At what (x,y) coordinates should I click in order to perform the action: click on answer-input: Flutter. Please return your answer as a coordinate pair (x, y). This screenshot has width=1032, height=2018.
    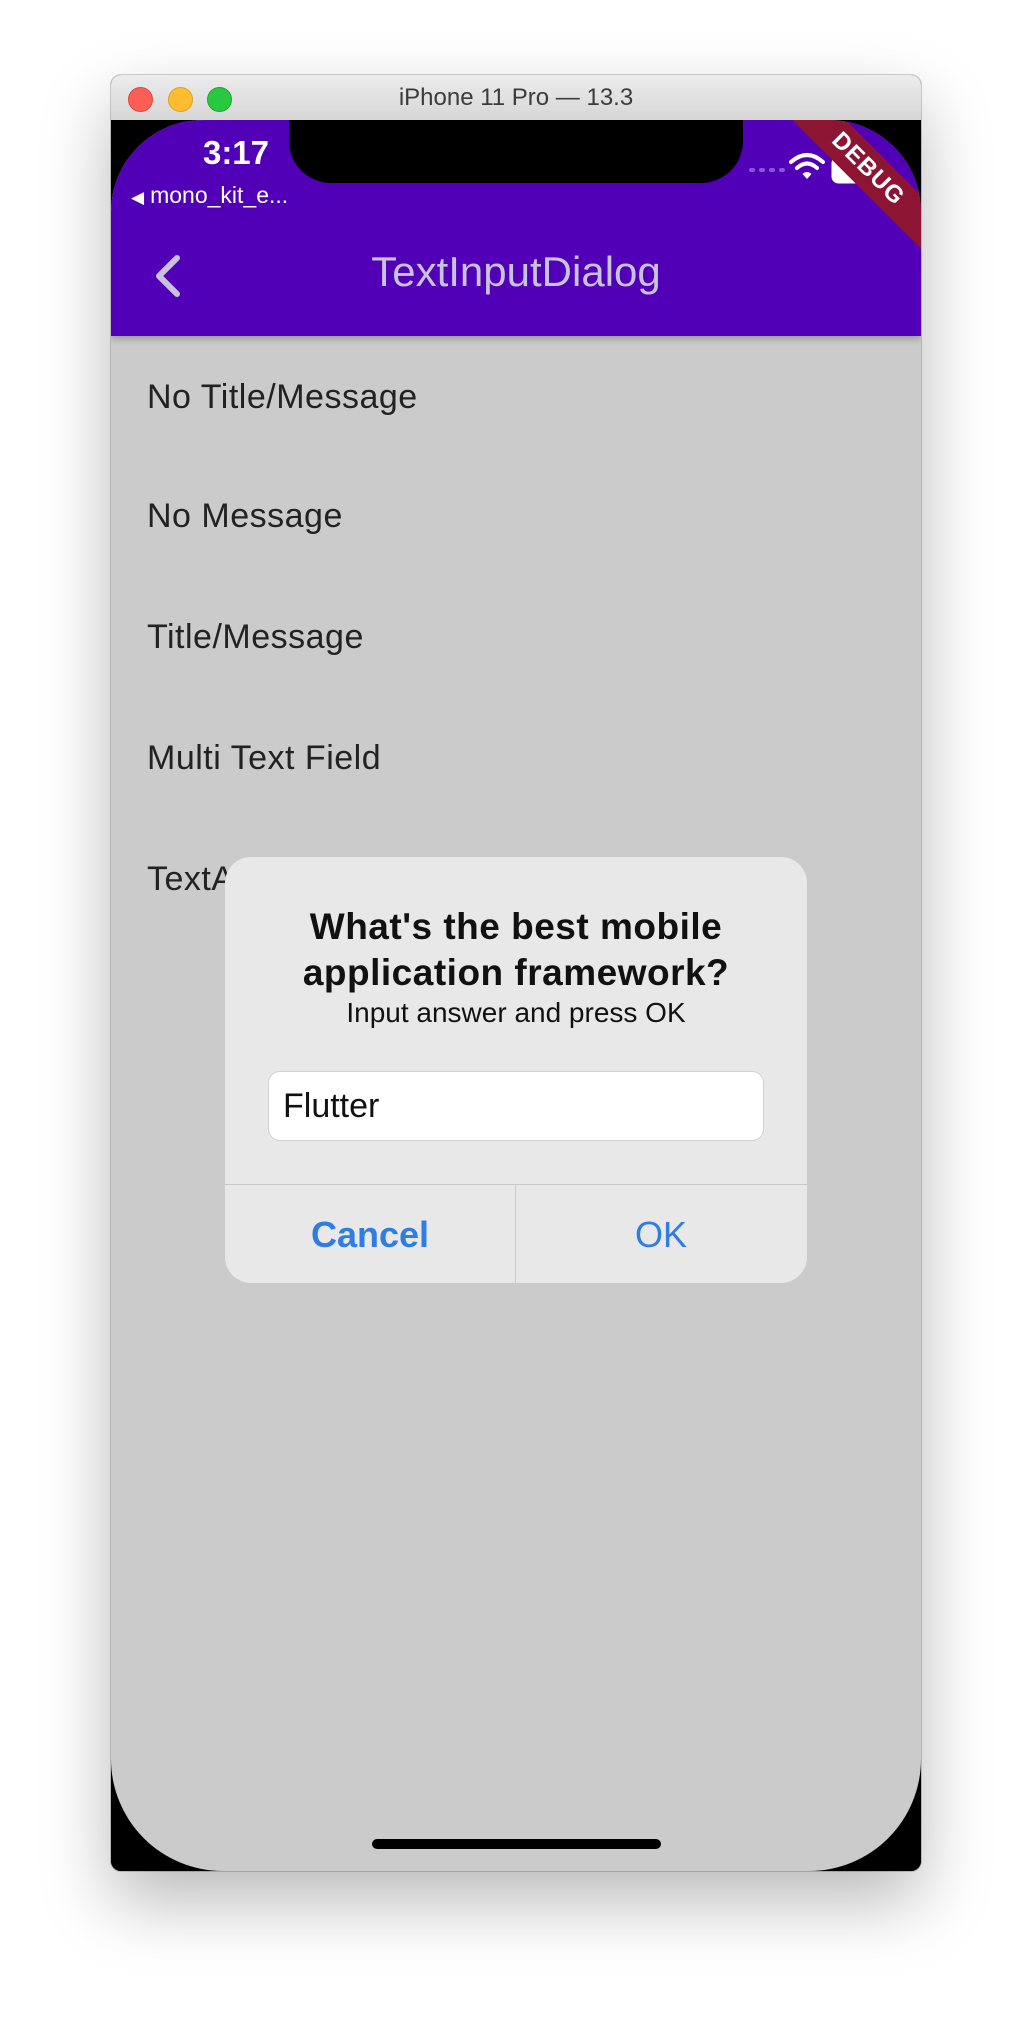
    Looking at the image, I should click on (516, 1106).